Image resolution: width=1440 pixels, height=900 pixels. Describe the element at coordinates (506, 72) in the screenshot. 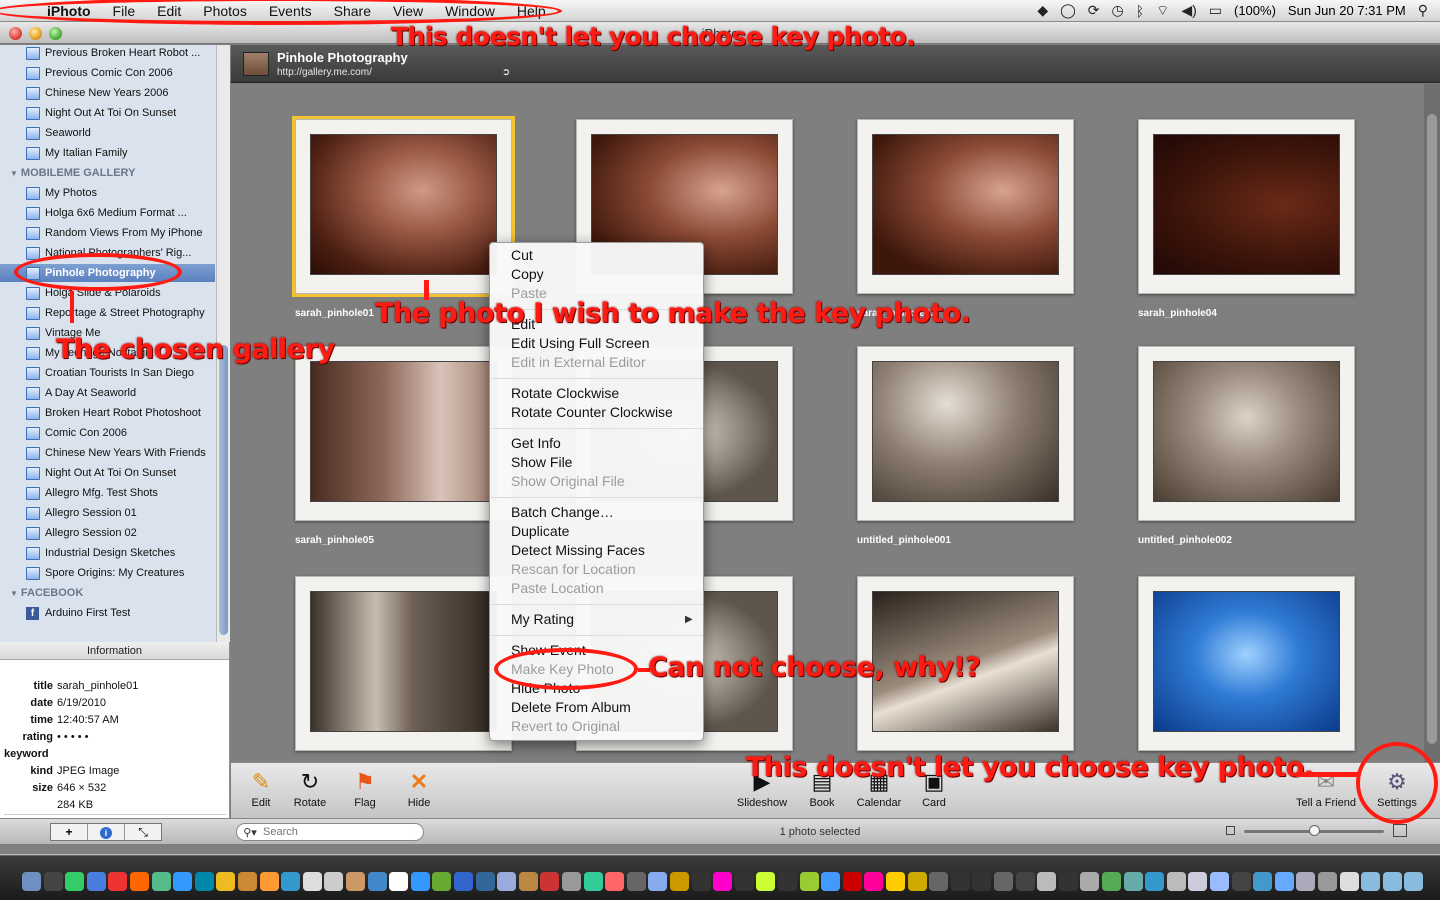

I see `arrow-link-icon: ➲` at that location.